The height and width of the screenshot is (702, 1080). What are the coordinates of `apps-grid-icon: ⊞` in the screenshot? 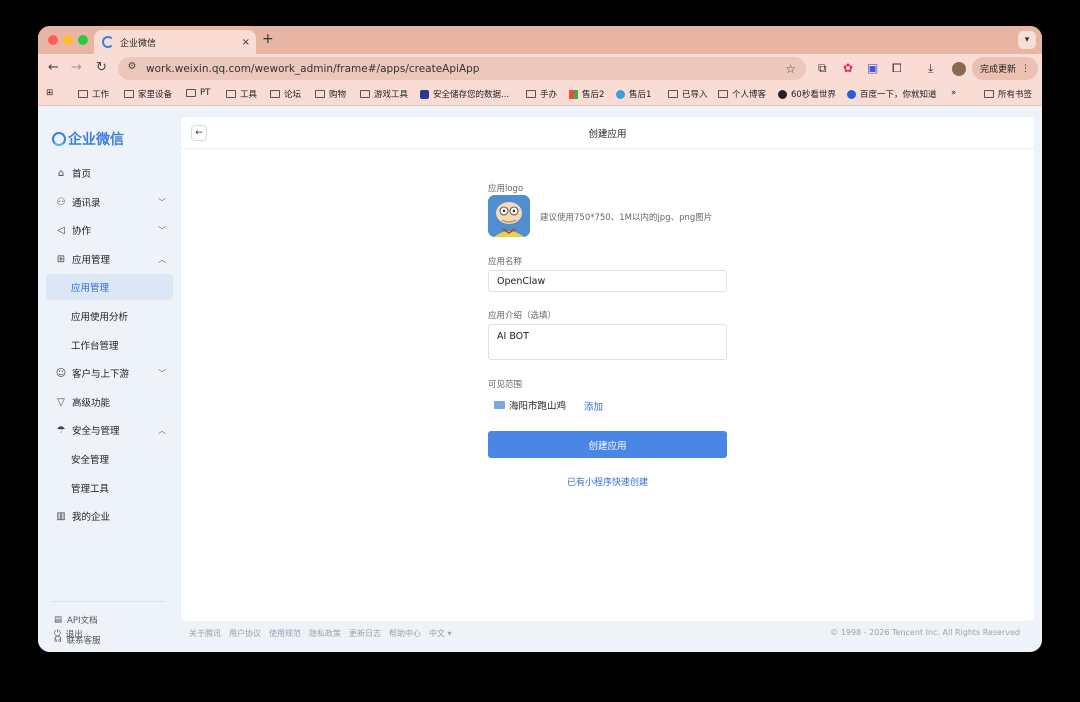 It's located at (49, 93).